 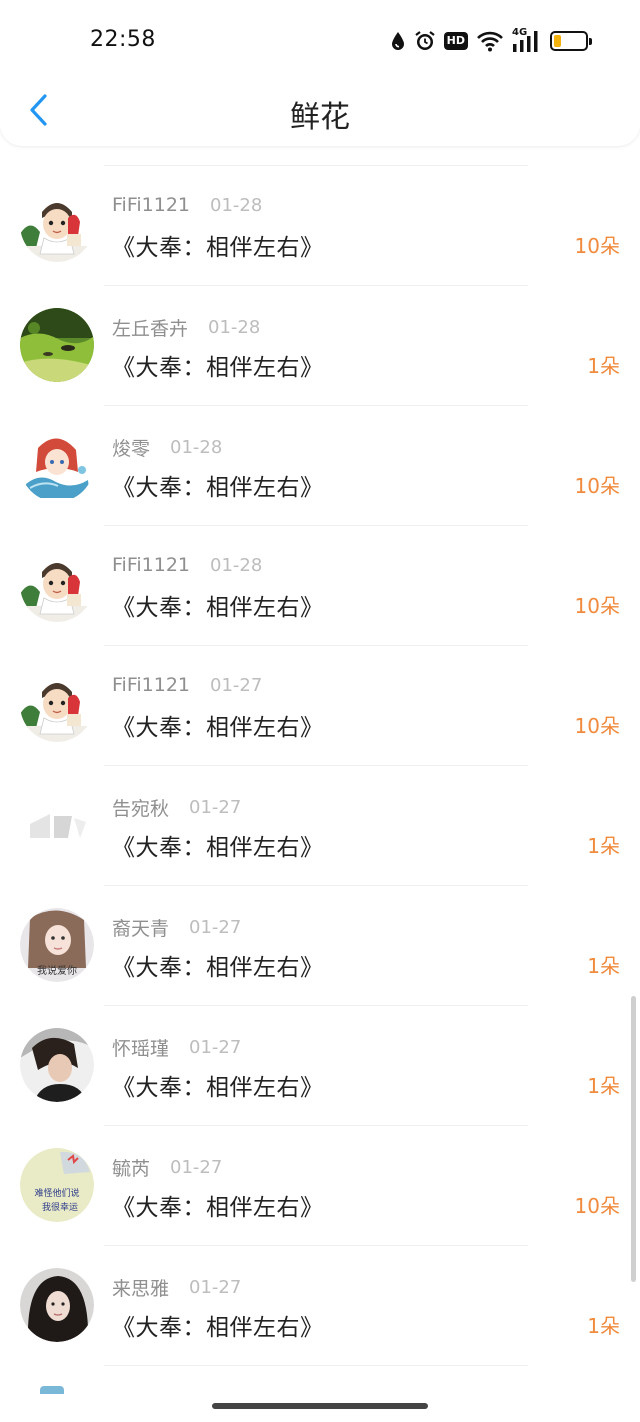 I want to click on anime-girl-avatar, so click(x=57, y=465).